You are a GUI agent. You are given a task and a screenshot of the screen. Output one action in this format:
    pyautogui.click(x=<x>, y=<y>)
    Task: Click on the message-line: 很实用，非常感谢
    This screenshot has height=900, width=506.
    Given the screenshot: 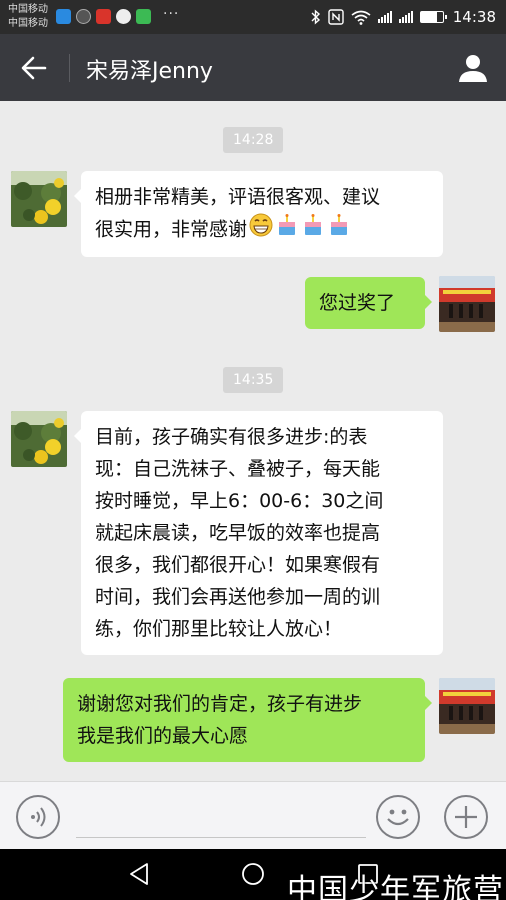 What is the action you would take?
    pyautogui.click(x=262, y=230)
    